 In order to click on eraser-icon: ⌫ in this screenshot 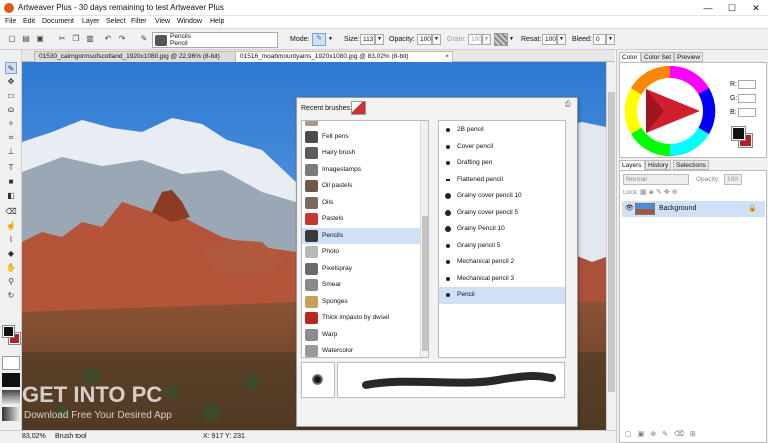, I will do `click(11, 212)`.